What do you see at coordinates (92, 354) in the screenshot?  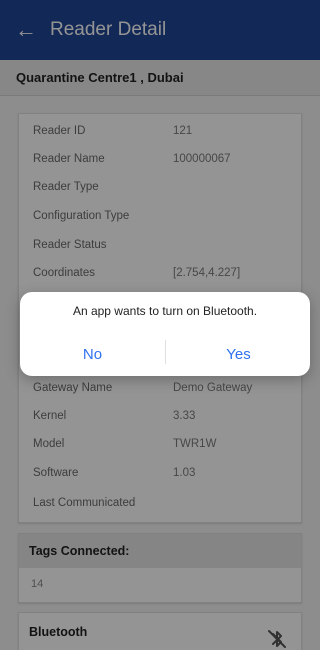 I see `no-button: No` at bounding box center [92, 354].